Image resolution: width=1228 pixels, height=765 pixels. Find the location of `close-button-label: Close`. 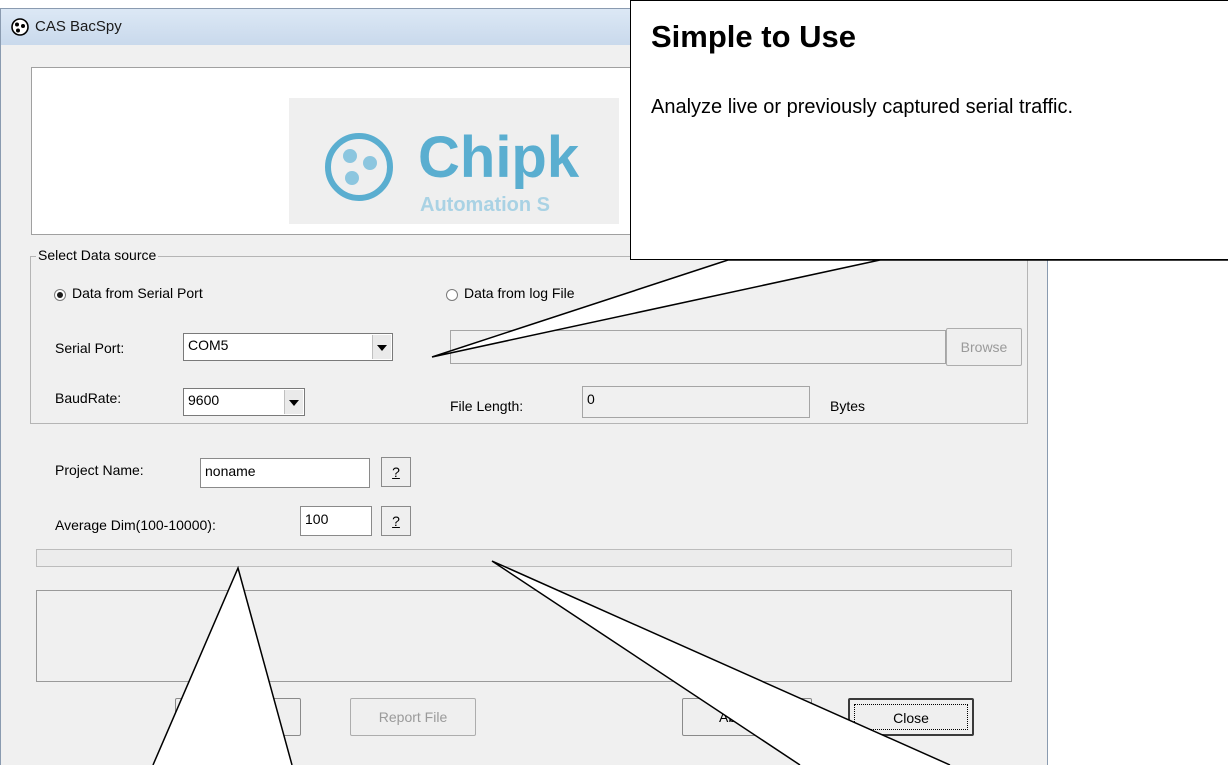

close-button-label: Close is located at coordinates (911, 717).